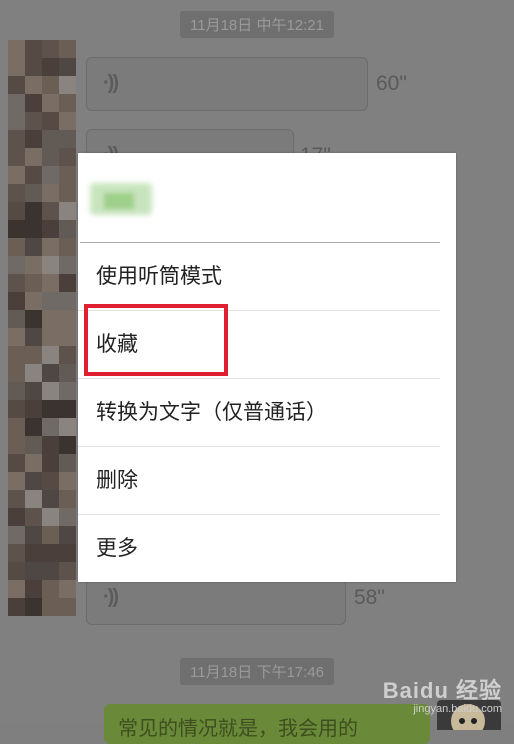  What do you see at coordinates (259, 481) in the screenshot?
I see `menu-item-delete: 删除` at bounding box center [259, 481].